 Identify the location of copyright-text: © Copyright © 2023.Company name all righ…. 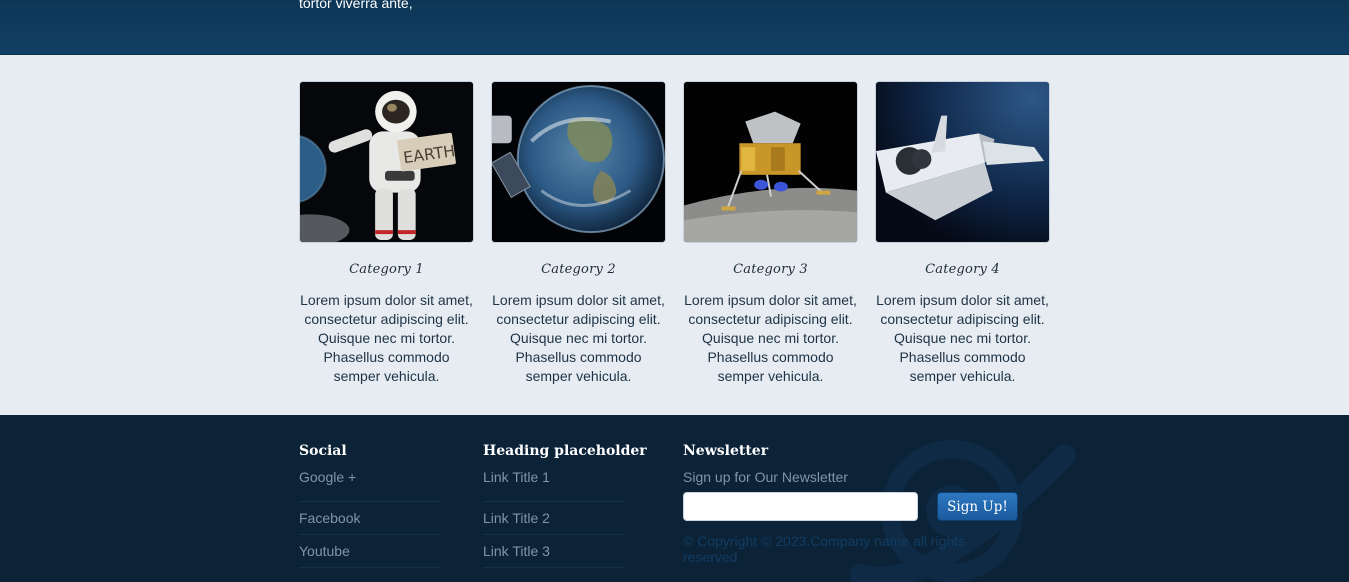
(824, 549).